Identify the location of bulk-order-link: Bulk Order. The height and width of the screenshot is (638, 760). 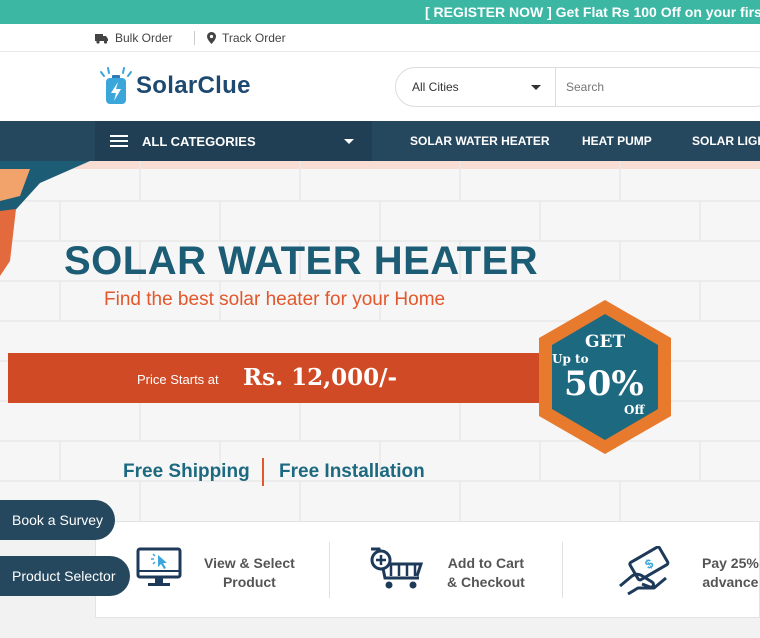
(133, 38).